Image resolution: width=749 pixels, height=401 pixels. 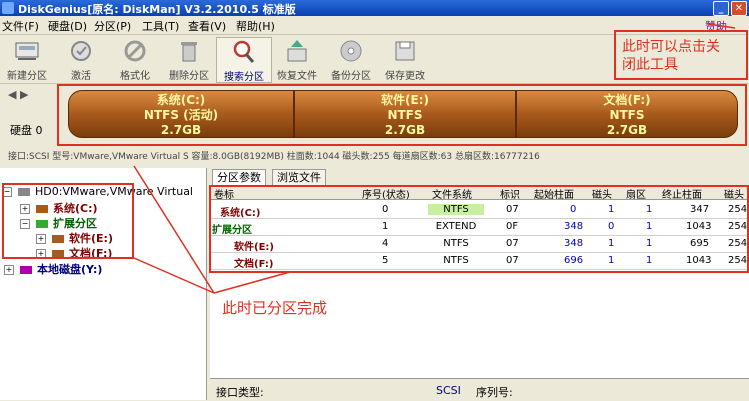 I want to click on expand-icon: +, so click(x=9, y=270).